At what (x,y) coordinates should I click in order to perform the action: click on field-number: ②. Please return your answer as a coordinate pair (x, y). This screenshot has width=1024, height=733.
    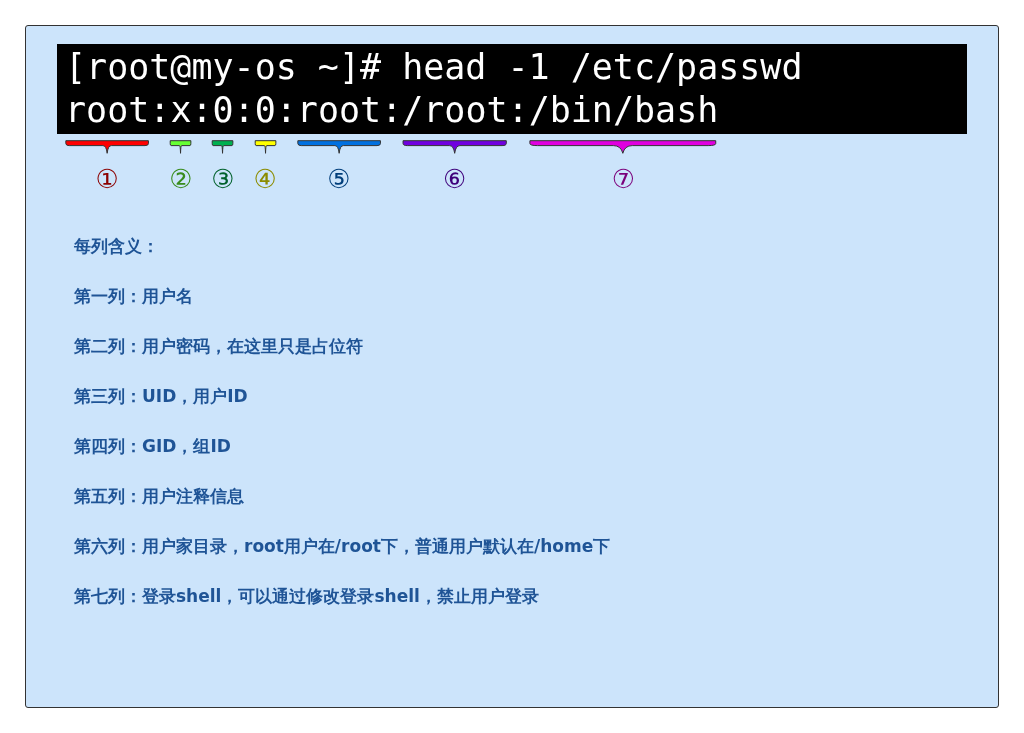
    Looking at the image, I should click on (181, 179).